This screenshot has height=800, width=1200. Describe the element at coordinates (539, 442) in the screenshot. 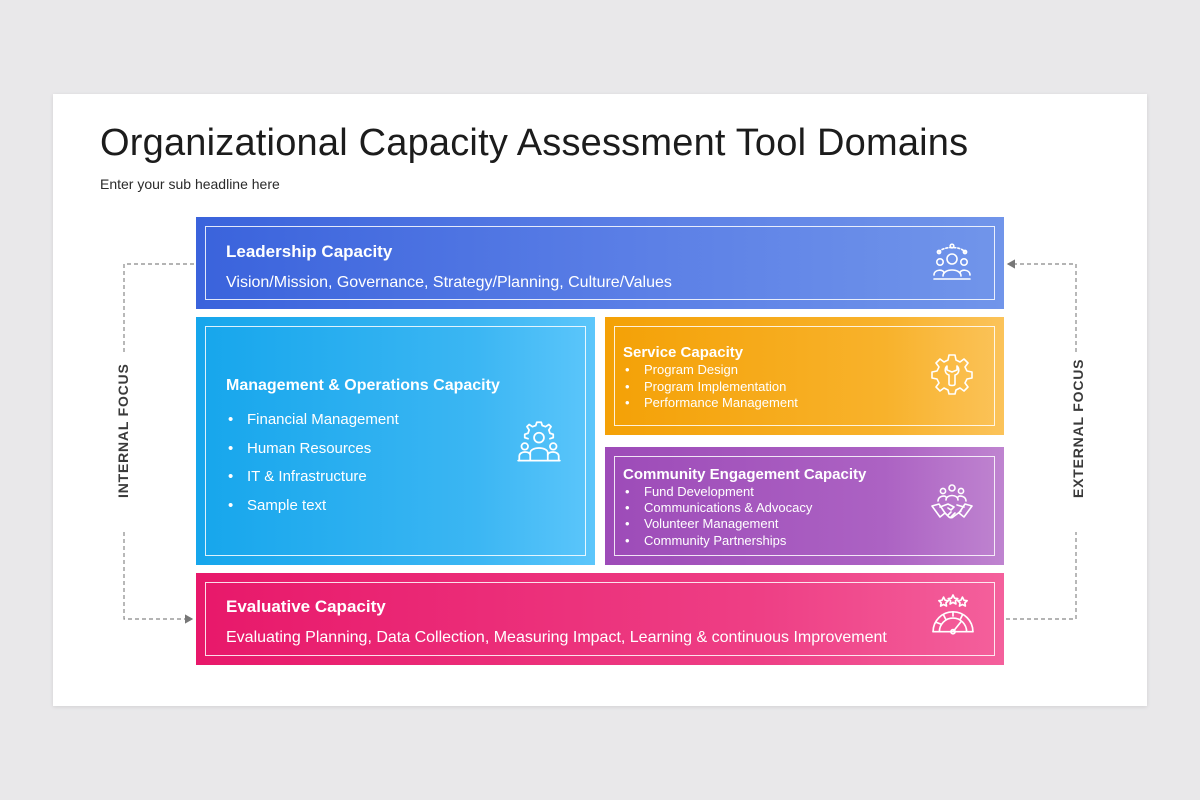

I see `team-gear-icon` at that location.